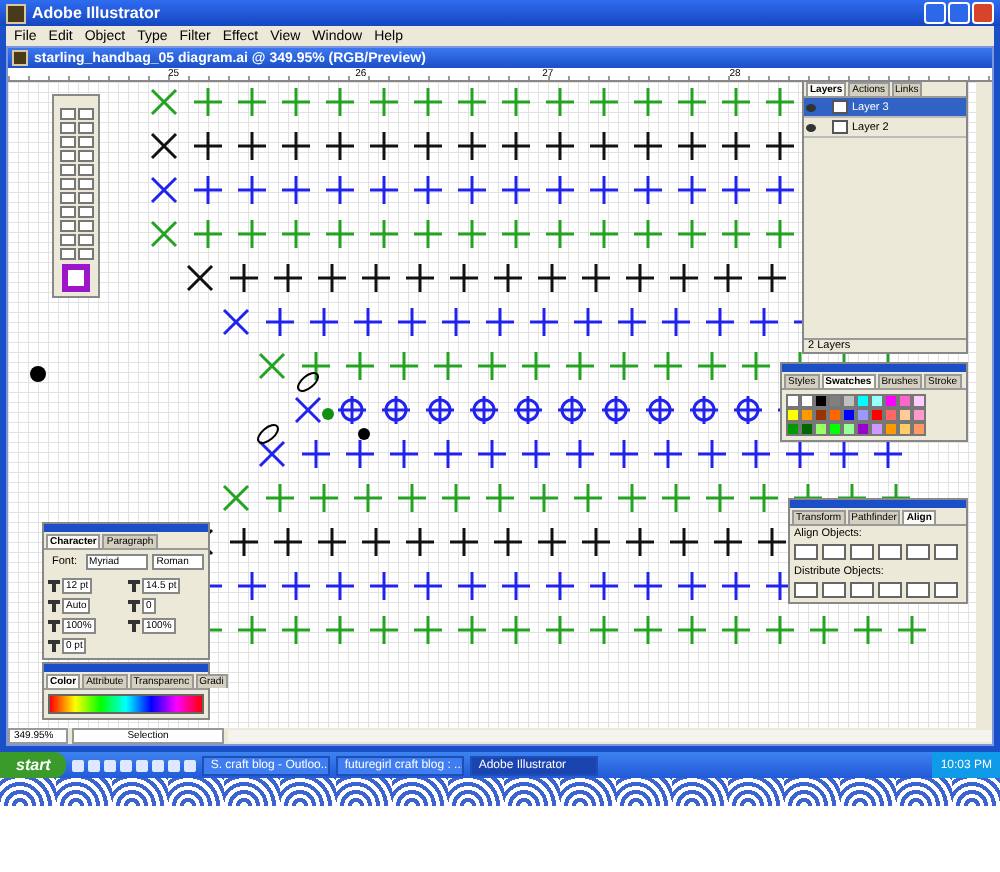  I want to click on close-button, so click(983, 13).